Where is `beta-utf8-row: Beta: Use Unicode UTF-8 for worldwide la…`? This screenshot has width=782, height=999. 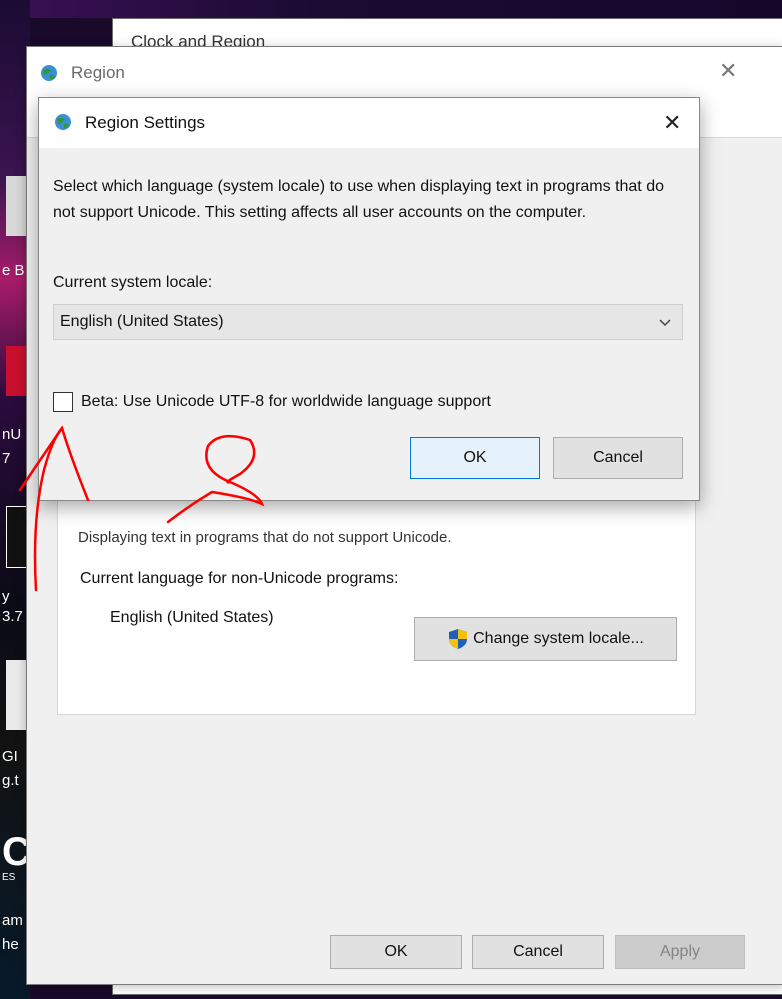
beta-utf8-row: Beta: Use Unicode UTF-8 for worldwide la… is located at coordinates (272, 402).